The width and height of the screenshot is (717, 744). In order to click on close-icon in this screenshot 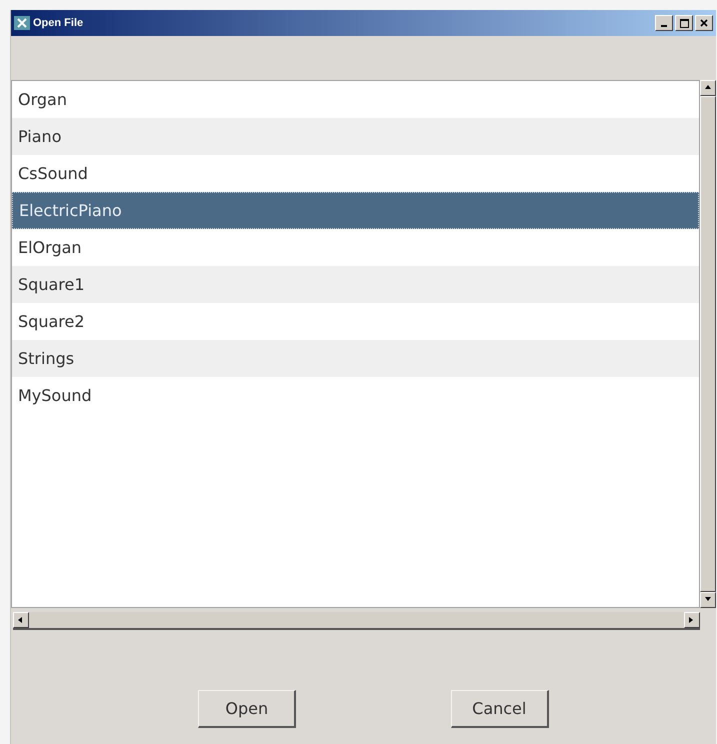, I will do `click(704, 23)`.